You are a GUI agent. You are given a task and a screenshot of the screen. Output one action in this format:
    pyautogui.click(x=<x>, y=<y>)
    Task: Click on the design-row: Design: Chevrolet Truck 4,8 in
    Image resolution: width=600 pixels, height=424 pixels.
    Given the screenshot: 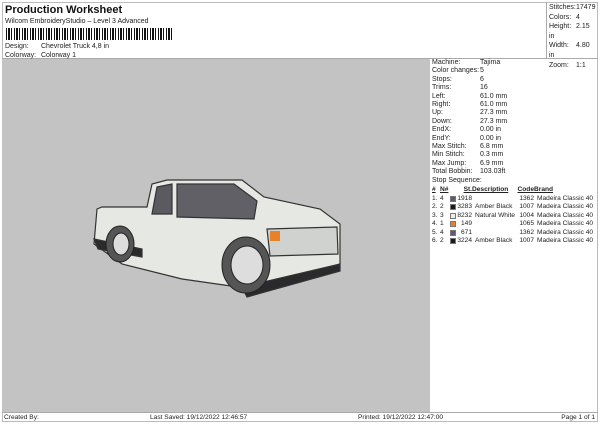 What is the action you would take?
    pyautogui.click(x=57, y=46)
    